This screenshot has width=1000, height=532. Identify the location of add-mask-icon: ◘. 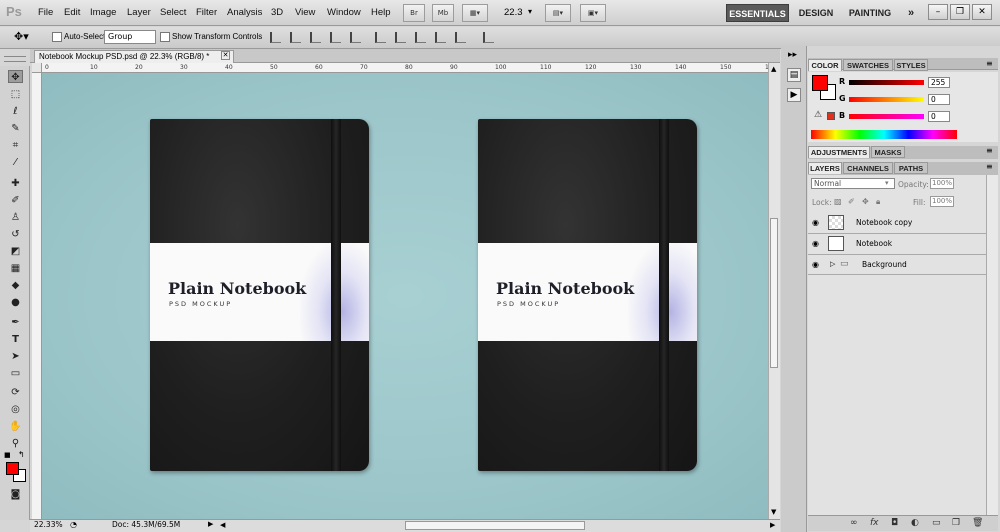
(894, 523).